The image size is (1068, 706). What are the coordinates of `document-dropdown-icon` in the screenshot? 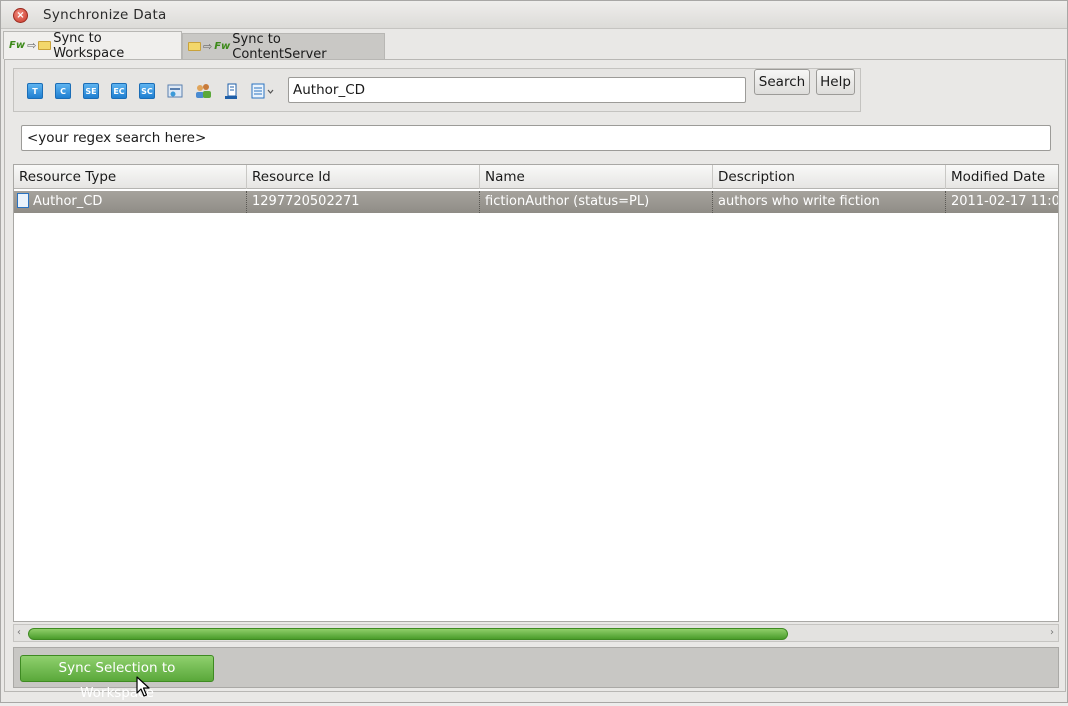 It's located at (263, 91).